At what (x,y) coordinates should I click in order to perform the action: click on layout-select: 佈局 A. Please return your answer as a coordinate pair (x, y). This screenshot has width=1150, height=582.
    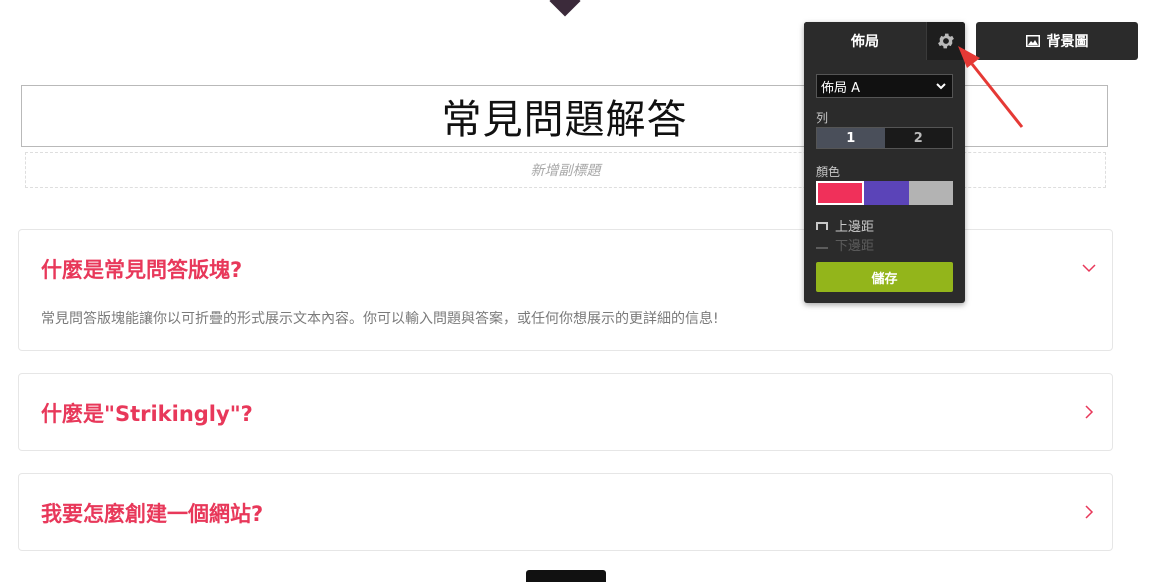
    Looking at the image, I should click on (884, 86).